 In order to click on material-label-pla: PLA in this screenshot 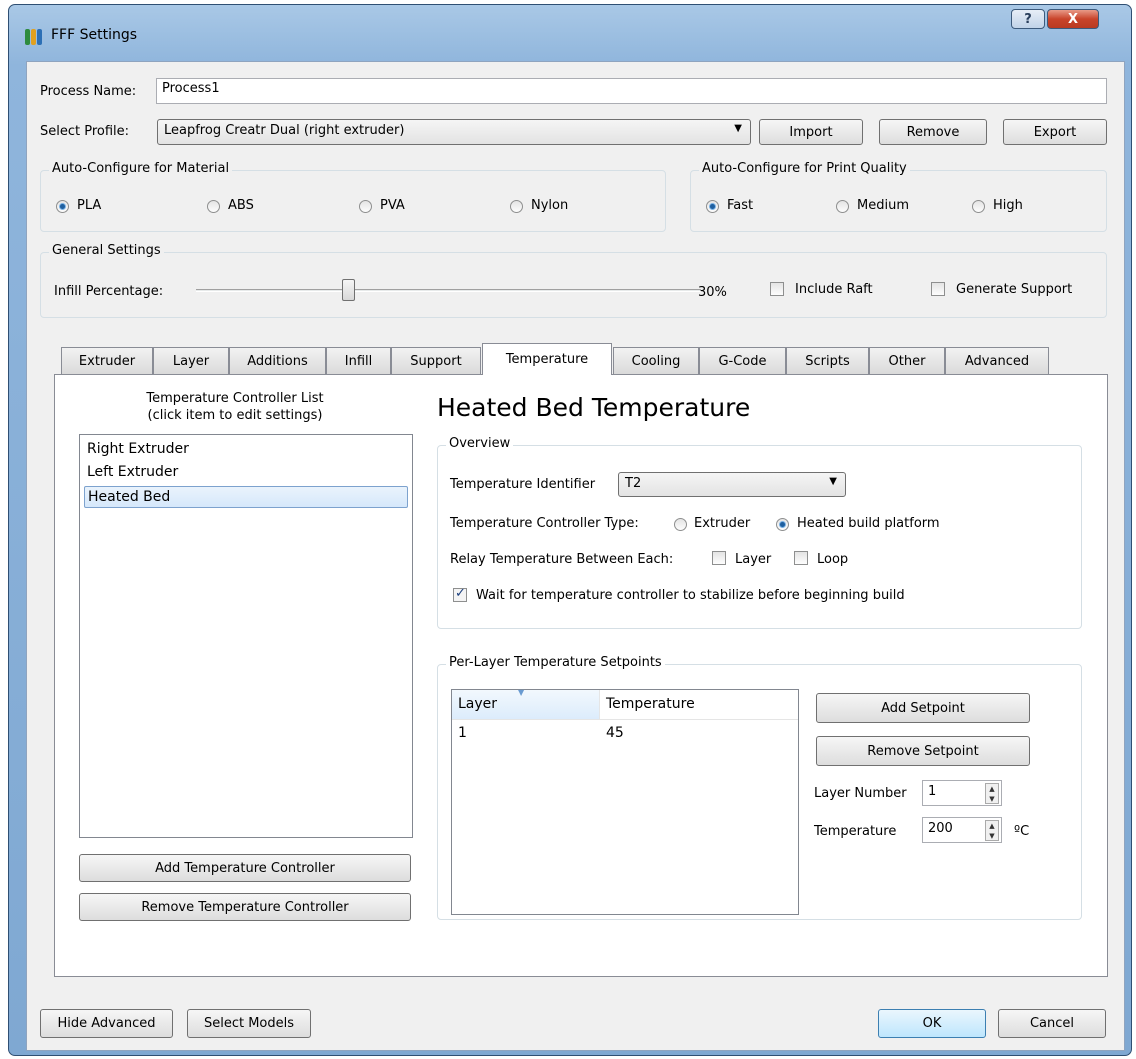, I will do `click(89, 205)`.